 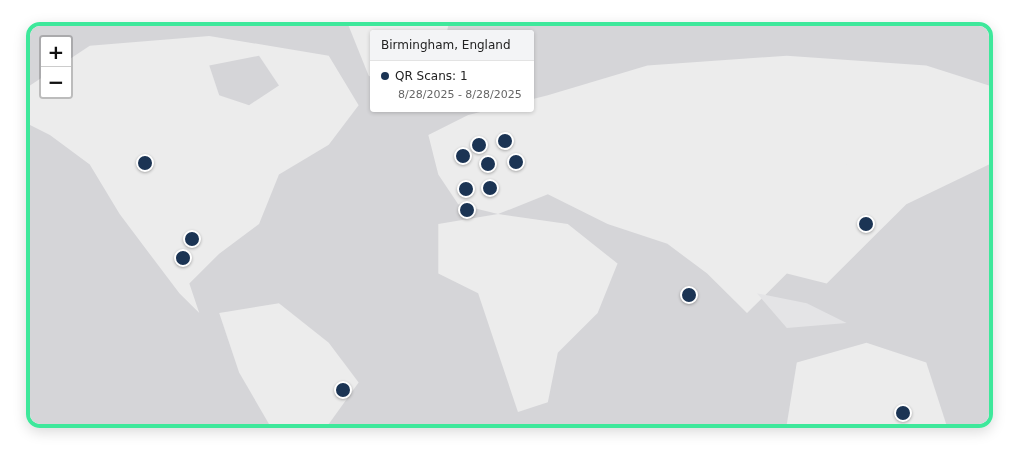 I want to click on tooltip-title: Birmingham, England, so click(x=452, y=45).